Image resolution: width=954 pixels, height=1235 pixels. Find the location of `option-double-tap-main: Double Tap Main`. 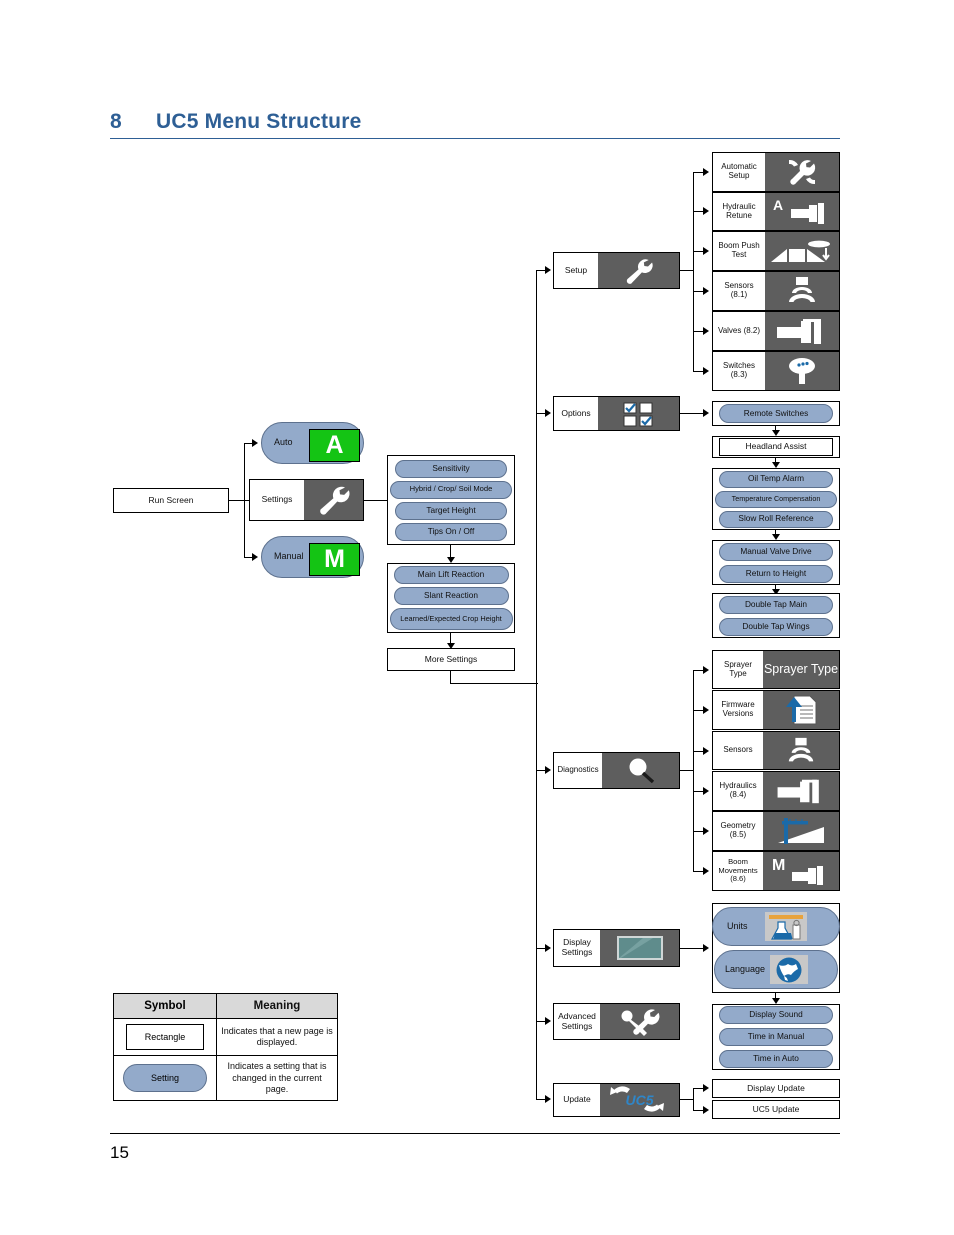

option-double-tap-main: Double Tap Main is located at coordinates (776, 604).